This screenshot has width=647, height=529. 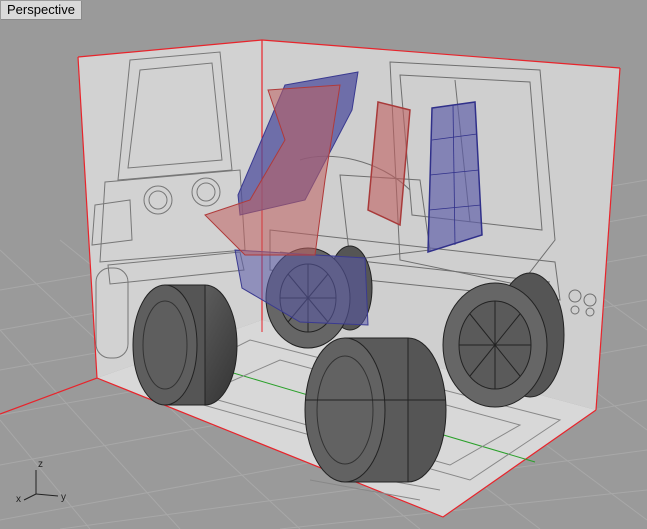 I want to click on axis-label-y: y, so click(x=63, y=497).